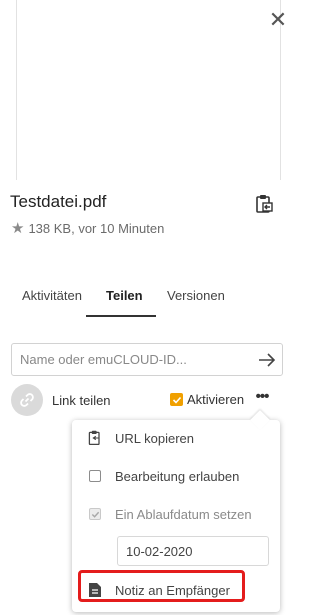 The width and height of the screenshot is (320, 615). Describe the element at coordinates (155, 438) in the screenshot. I see `copy-url-label: URL kopieren` at that location.